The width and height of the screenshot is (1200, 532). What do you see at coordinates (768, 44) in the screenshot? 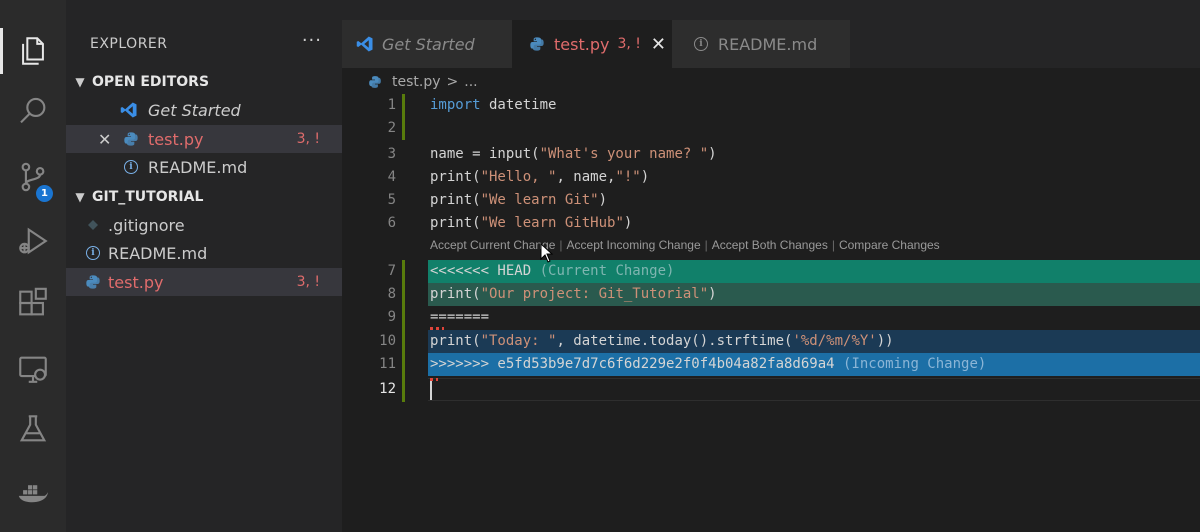
I see `tab-label: README.md` at bounding box center [768, 44].